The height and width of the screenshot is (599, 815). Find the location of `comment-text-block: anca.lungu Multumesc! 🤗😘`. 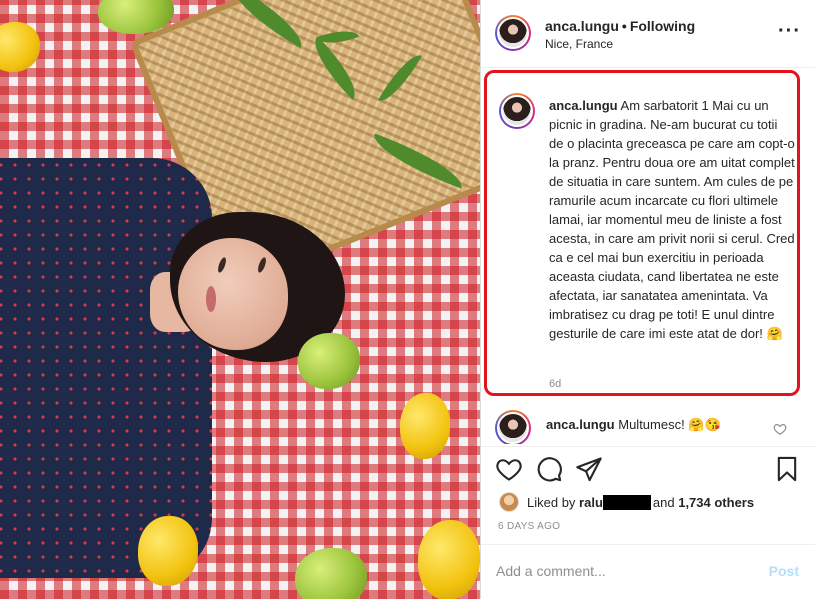

comment-text-block: anca.lungu Multumesc! 🤗😘 is located at coordinates (633, 425).